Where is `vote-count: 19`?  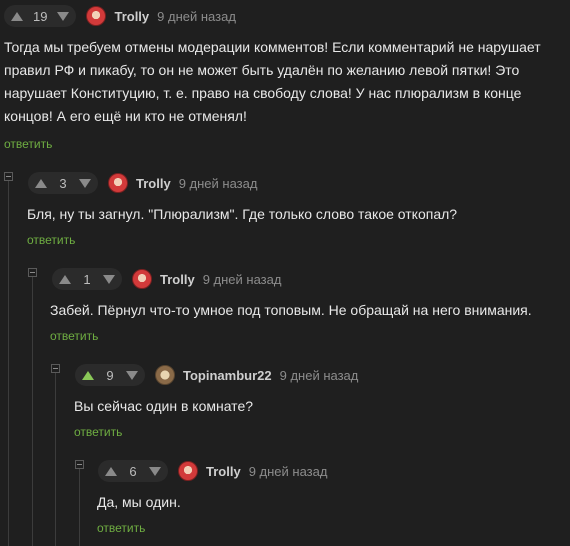 vote-count: 19 is located at coordinates (40, 16).